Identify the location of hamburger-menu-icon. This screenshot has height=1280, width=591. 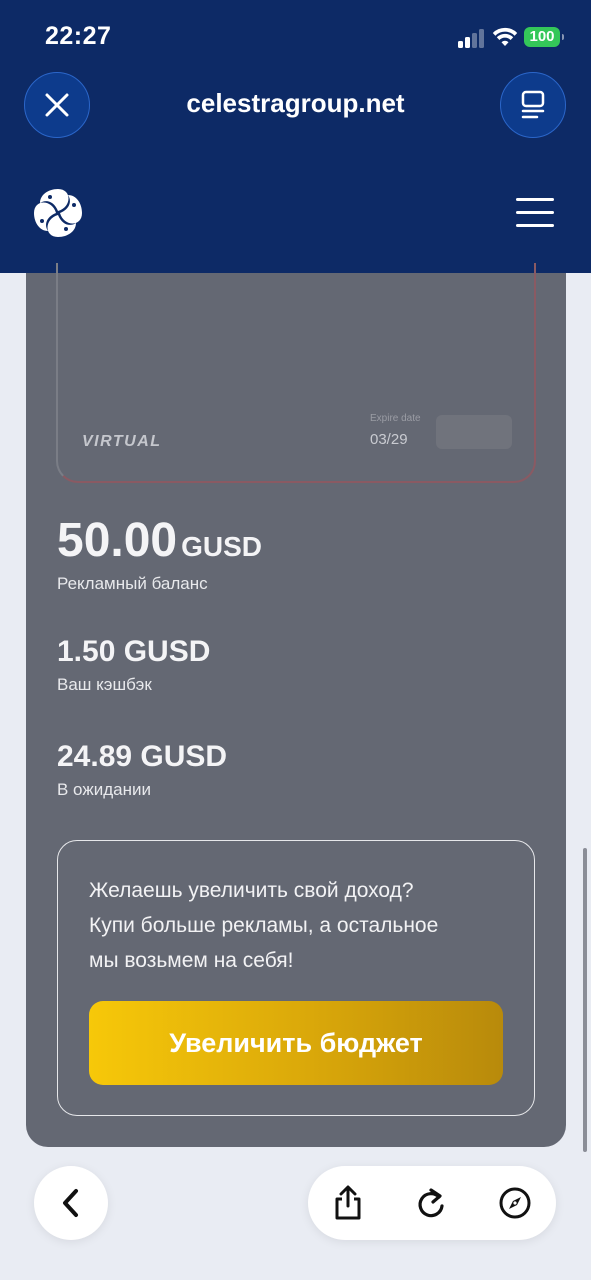
(536, 211).